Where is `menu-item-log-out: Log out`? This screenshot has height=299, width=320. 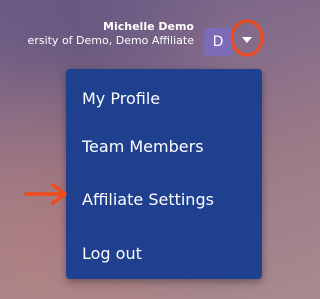
menu-item-log-out: Log out is located at coordinates (112, 254).